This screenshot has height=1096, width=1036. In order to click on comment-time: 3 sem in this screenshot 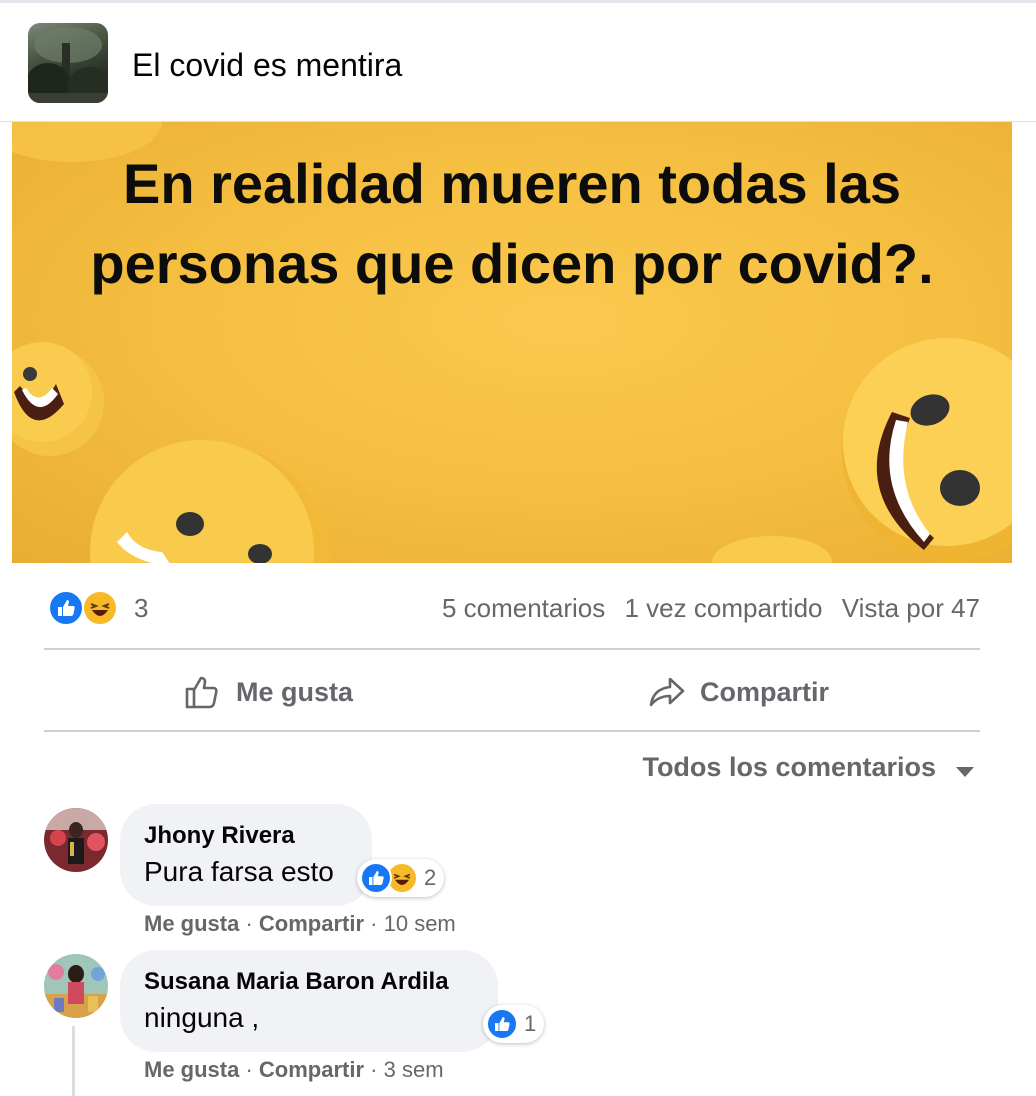, I will do `click(414, 1069)`.